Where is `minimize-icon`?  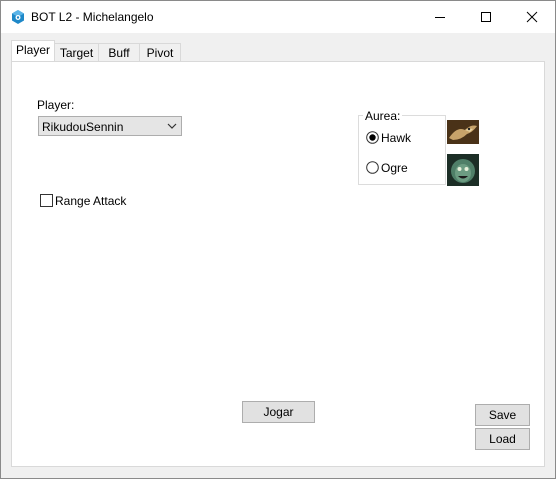 minimize-icon is located at coordinates (440, 17).